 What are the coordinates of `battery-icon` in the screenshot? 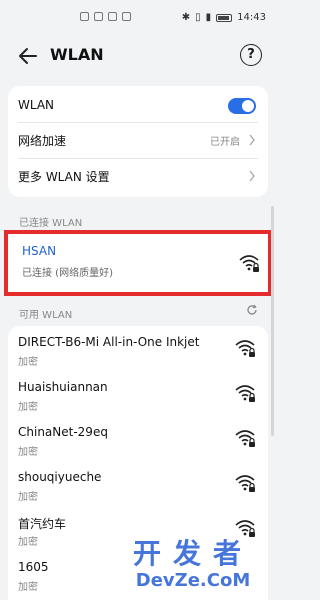 It's located at (224, 17).